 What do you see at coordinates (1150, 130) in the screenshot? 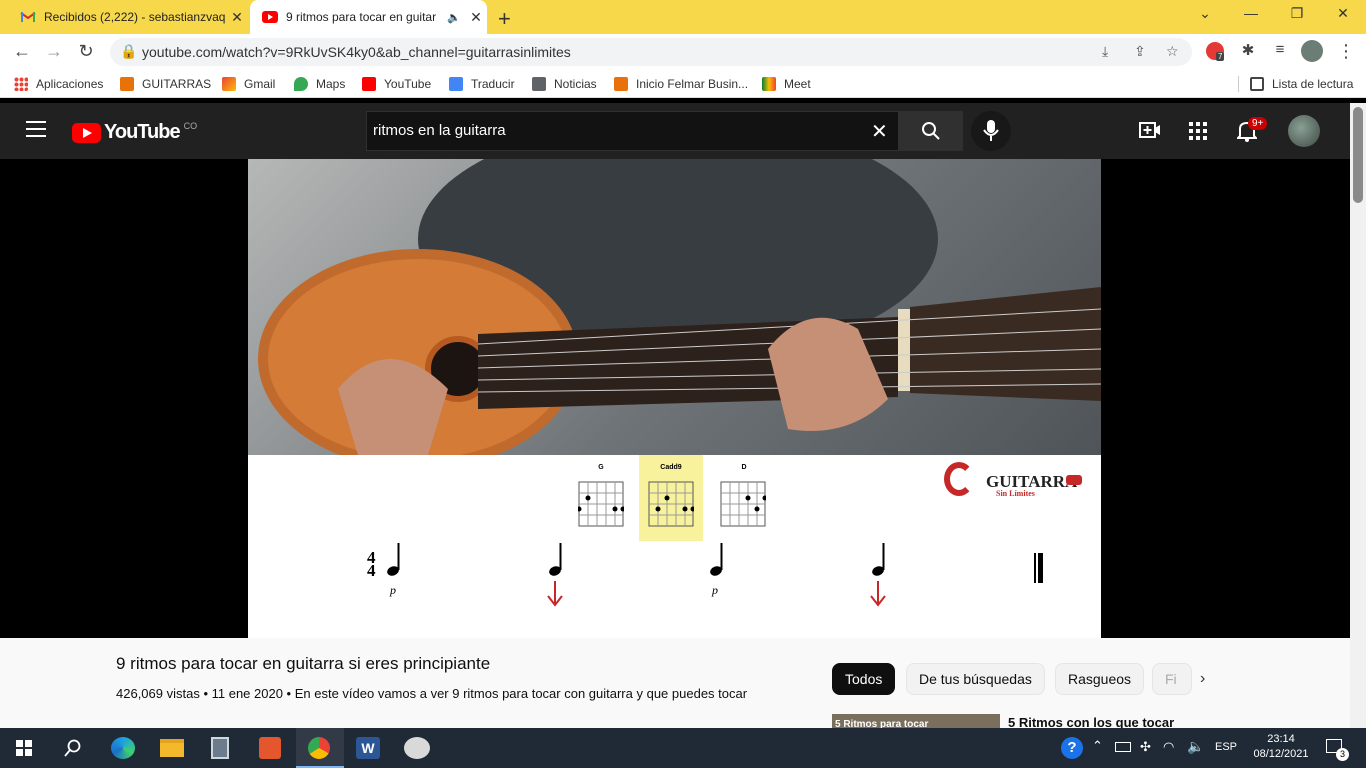
I see `create-video-icon` at bounding box center [1150, 130].